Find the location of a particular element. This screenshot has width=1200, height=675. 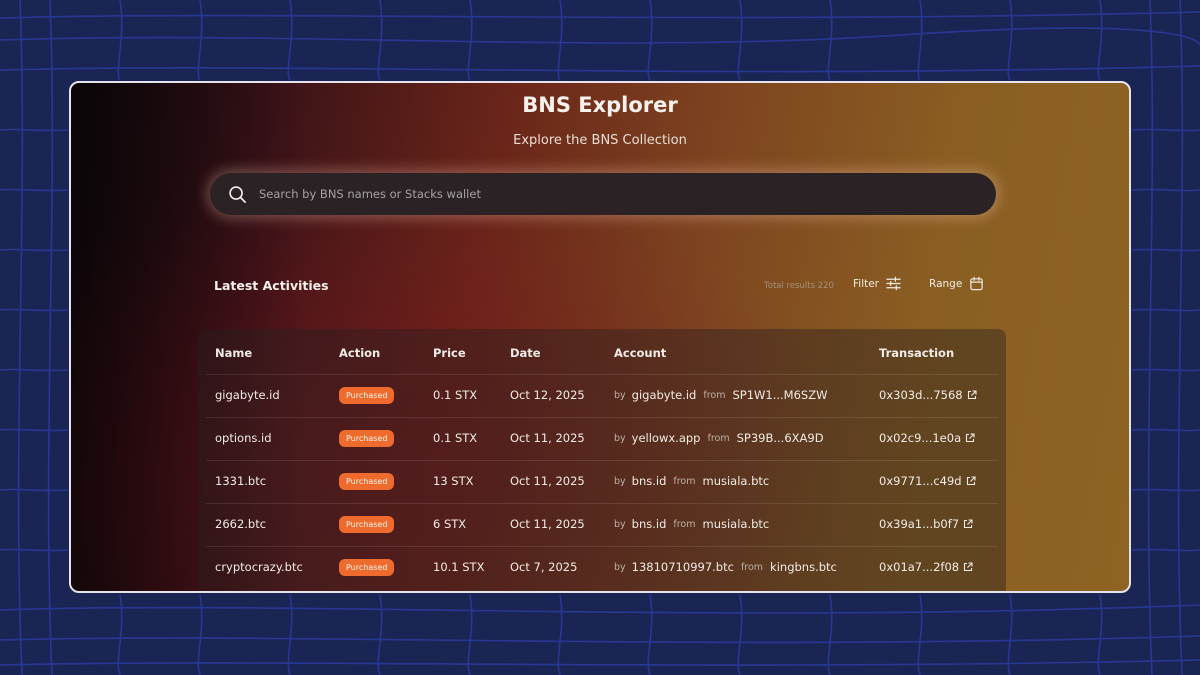

transaction-hash: 0x01a7...2f08 is located at coordinates (919, 567).